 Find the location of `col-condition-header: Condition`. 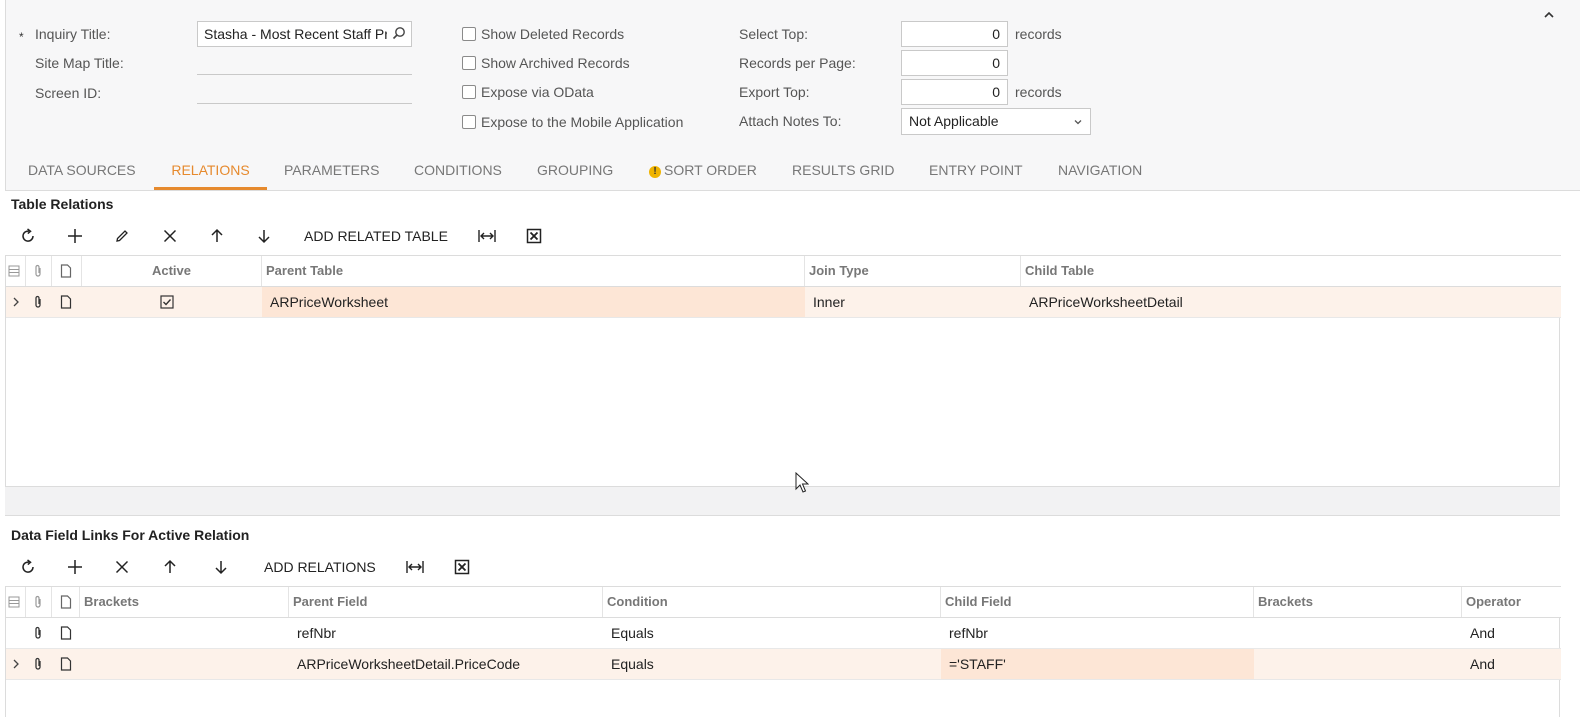

col-condition-header: Condition is located at coordinates (772, 602).